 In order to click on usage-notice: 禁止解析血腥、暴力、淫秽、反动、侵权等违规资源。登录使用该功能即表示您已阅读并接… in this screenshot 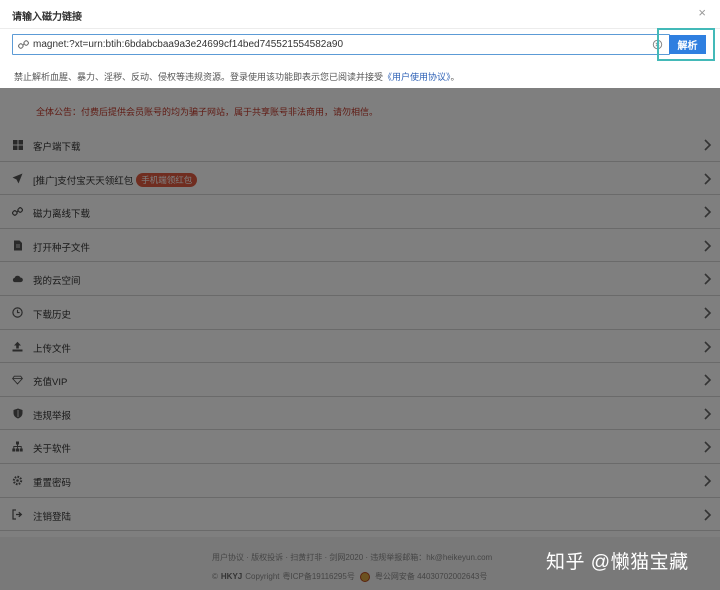, I will do `click(237, 76)`.